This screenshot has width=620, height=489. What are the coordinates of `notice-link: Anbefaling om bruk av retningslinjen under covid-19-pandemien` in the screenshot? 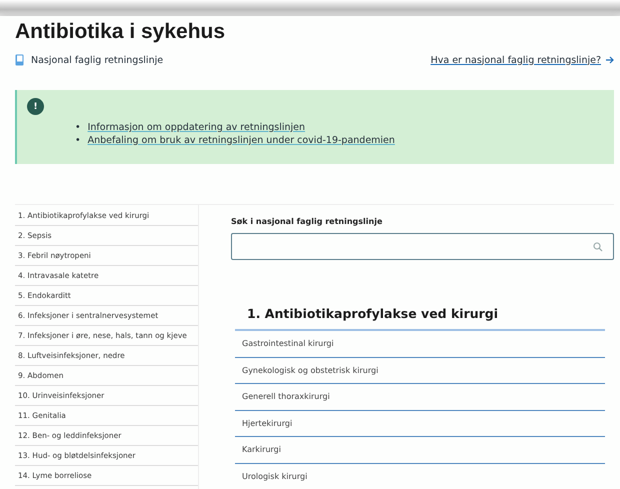 It's located at (241, 140).